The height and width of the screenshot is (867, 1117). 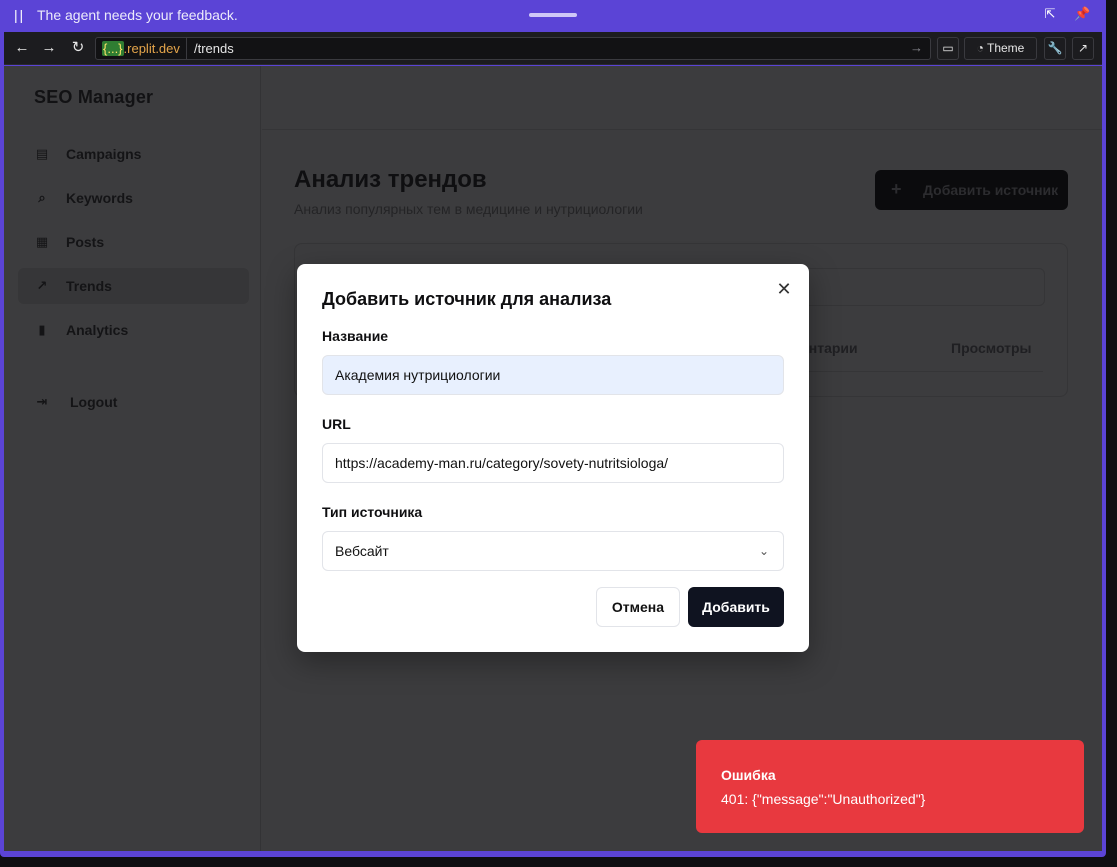 What do you see at coordinates (553, 551) in the screenshot?
I see `source-type-select: Вебсайт ⌄` at bounding box center [553, 551].